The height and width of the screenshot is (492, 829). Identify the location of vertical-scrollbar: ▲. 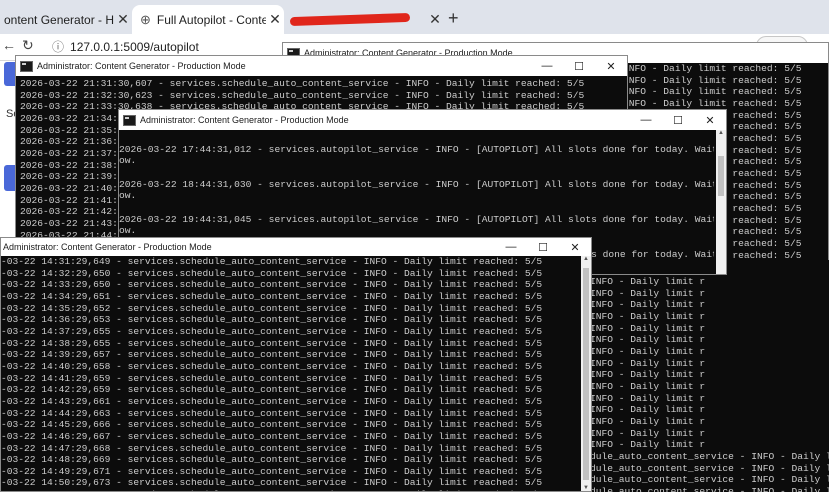
(721, 202).